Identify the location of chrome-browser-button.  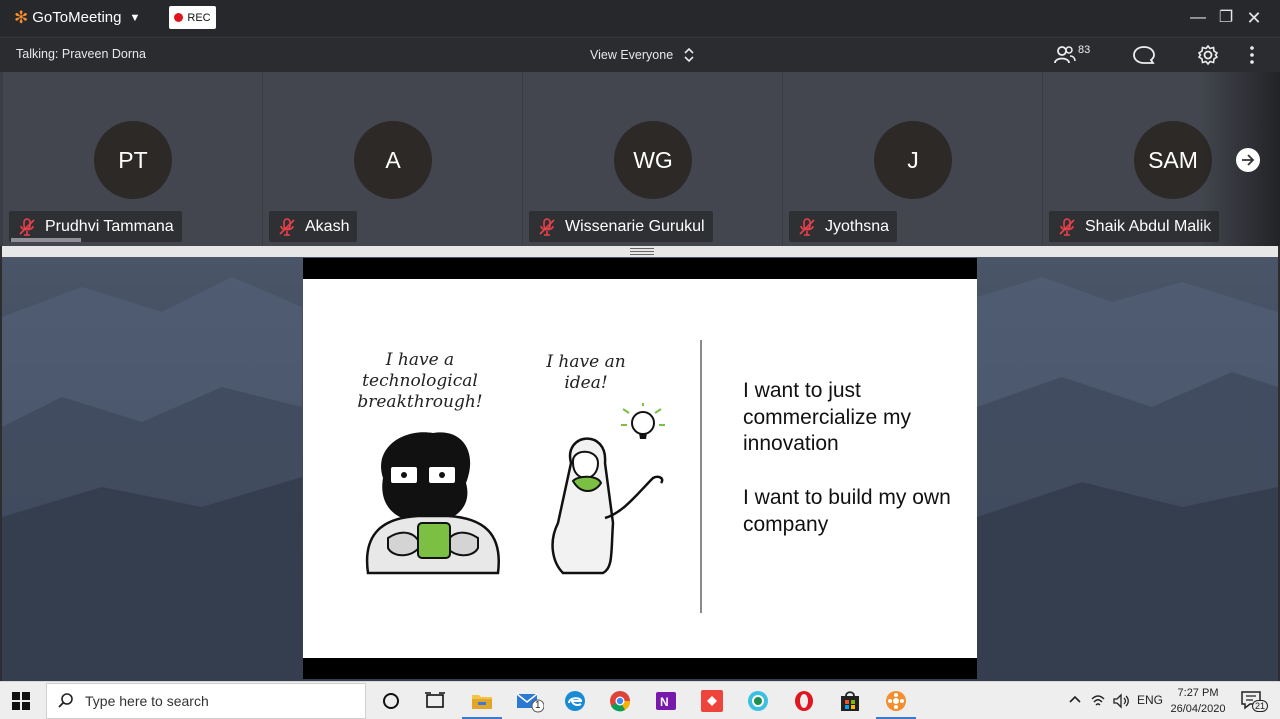
(620, 701).